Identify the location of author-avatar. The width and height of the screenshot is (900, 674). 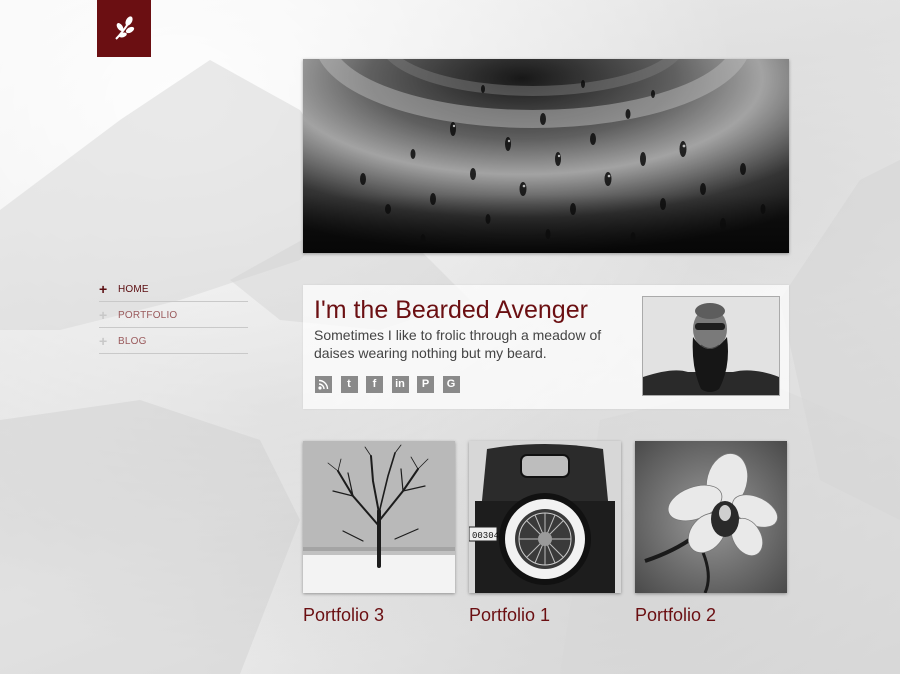
(711, 346).